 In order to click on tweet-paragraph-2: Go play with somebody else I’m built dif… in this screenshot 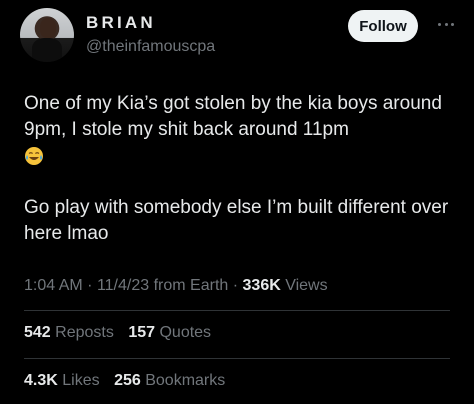, I will do `click(236, 220)`.